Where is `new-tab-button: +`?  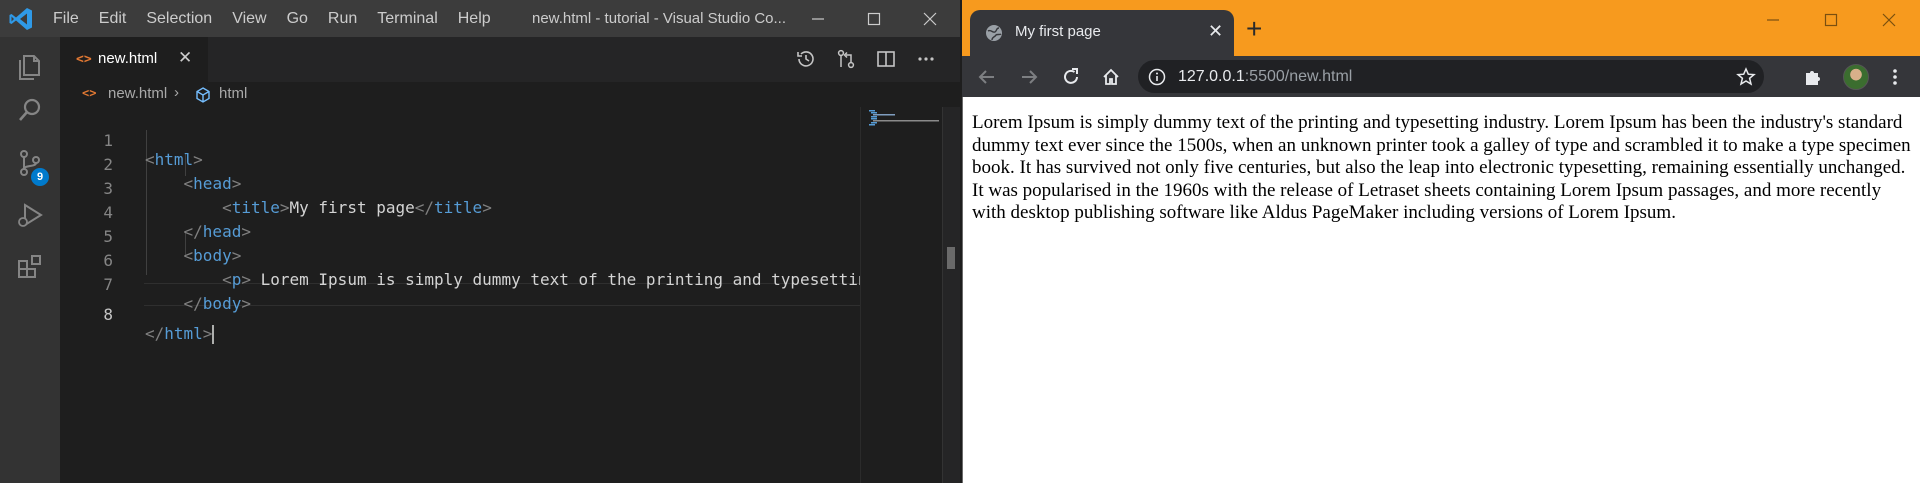 new-tab-button: + is located at coordinates (1254, 29).